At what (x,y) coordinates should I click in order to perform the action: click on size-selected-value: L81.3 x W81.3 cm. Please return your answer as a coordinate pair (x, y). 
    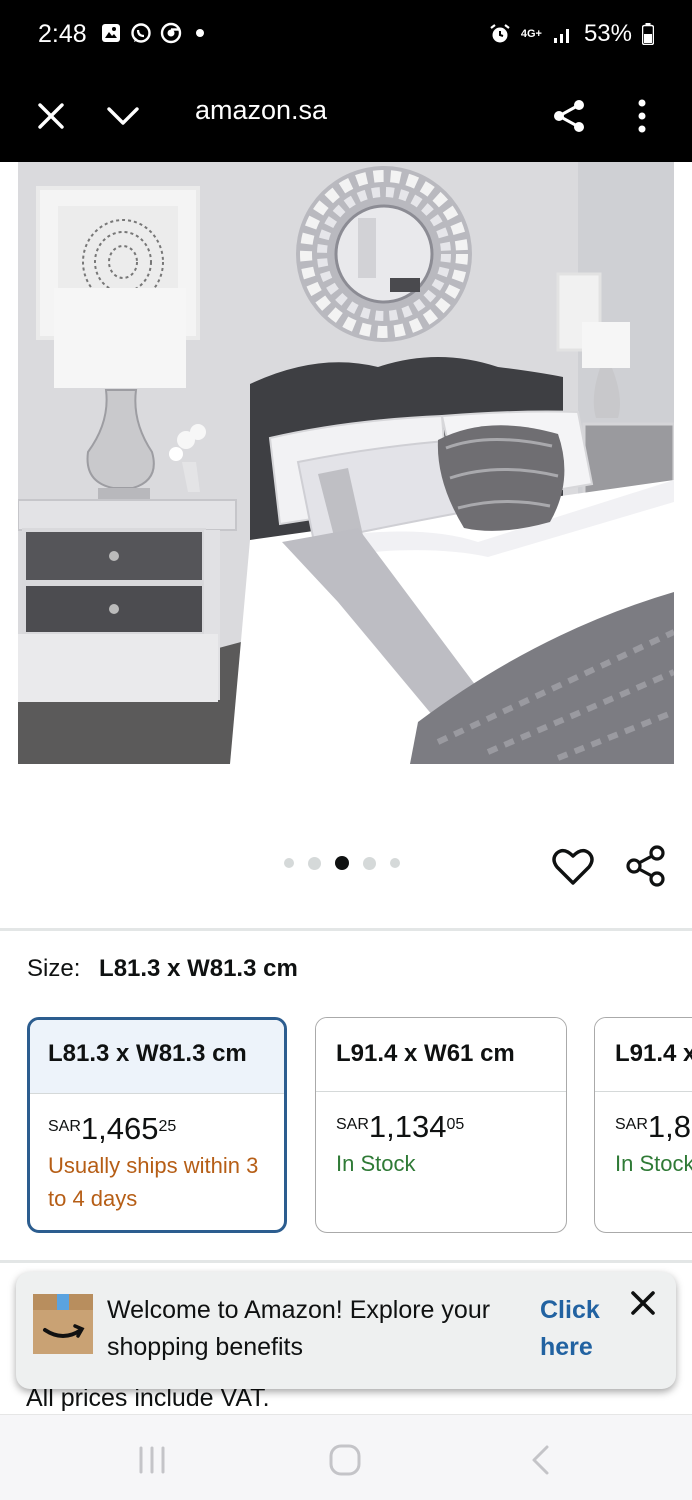
    Looking at the image, I should click on (198, 968).